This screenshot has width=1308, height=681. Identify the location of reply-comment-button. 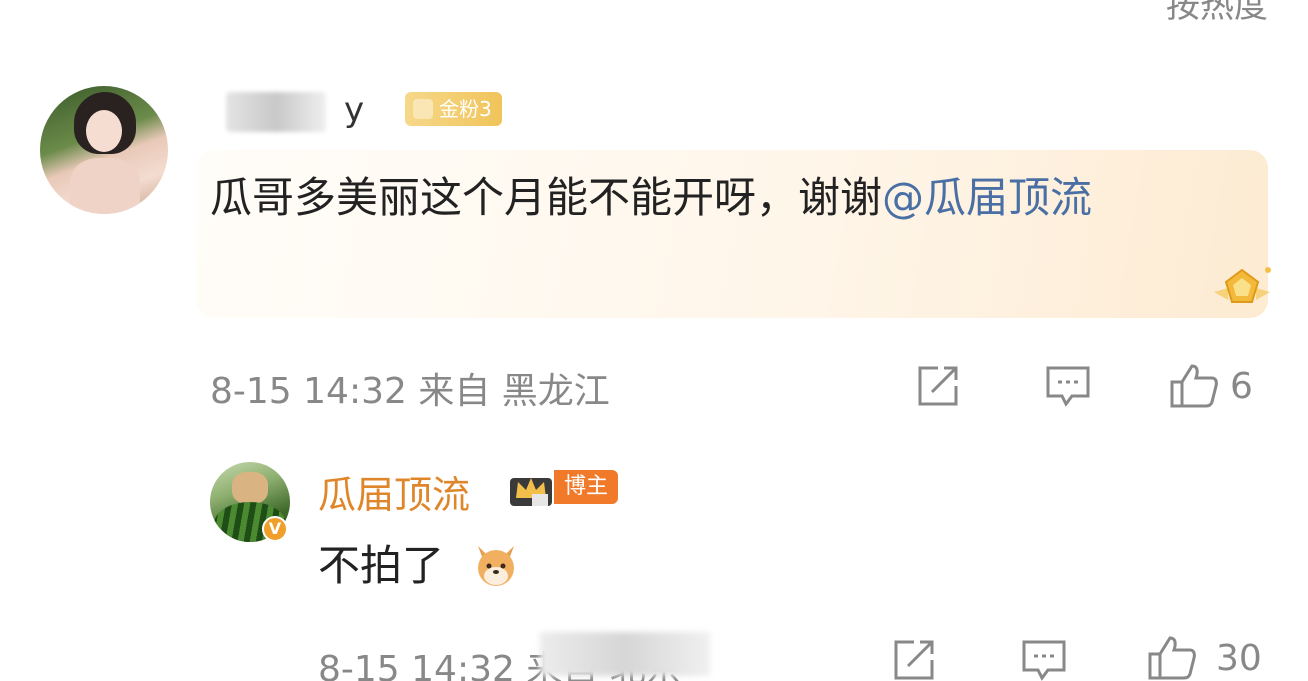
(1044, 659).